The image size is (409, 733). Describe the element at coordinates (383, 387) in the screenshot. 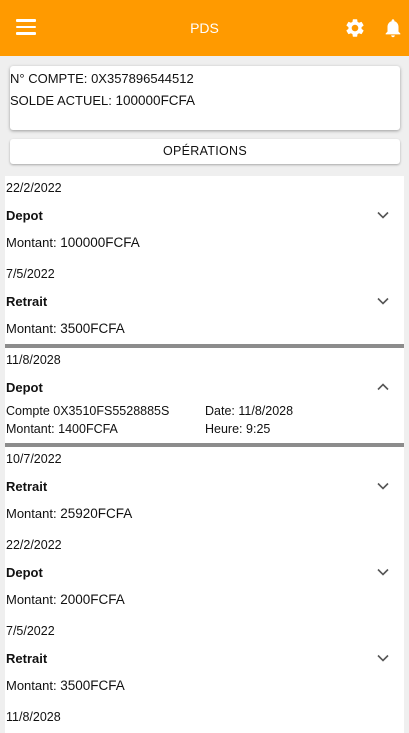

I see `chevron-up-icon` at that location.